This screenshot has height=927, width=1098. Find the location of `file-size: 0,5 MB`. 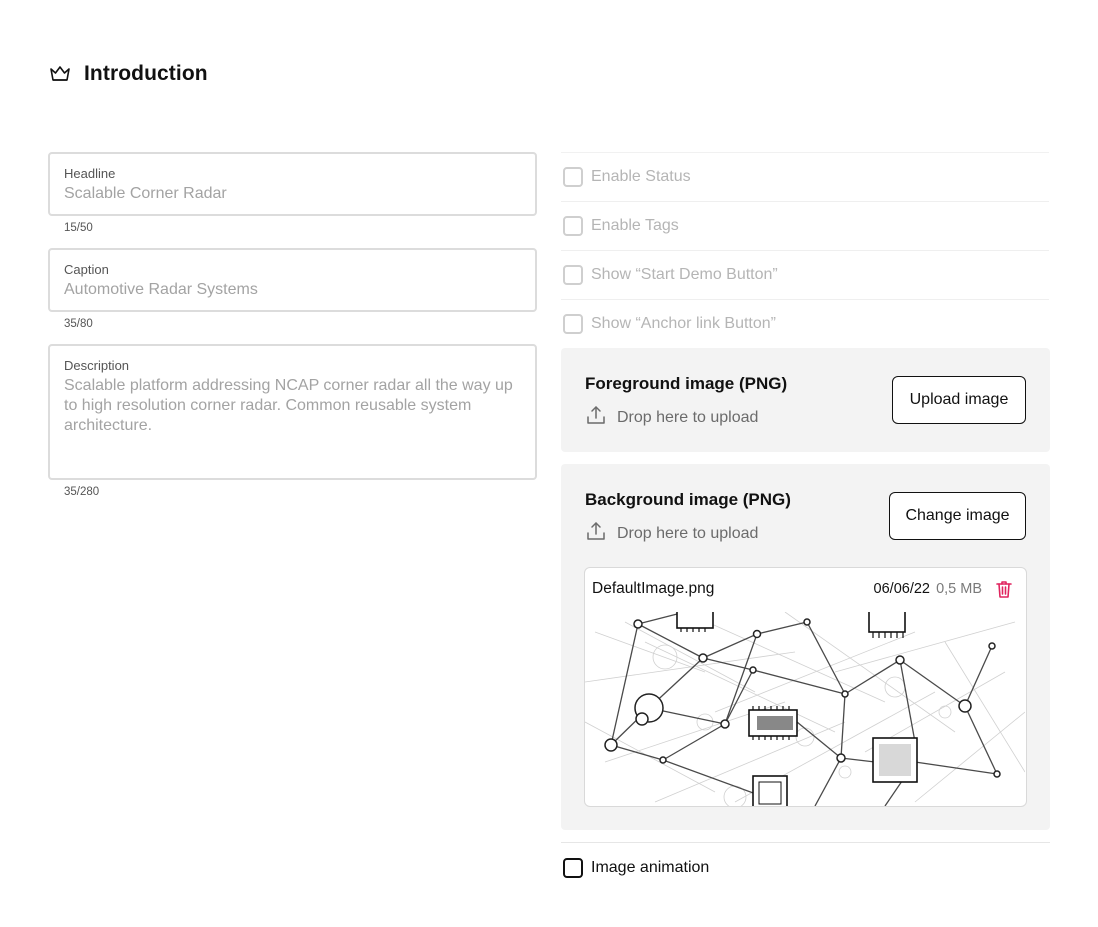

file-size: 0,5 MB is located at coordinates (959, 589).